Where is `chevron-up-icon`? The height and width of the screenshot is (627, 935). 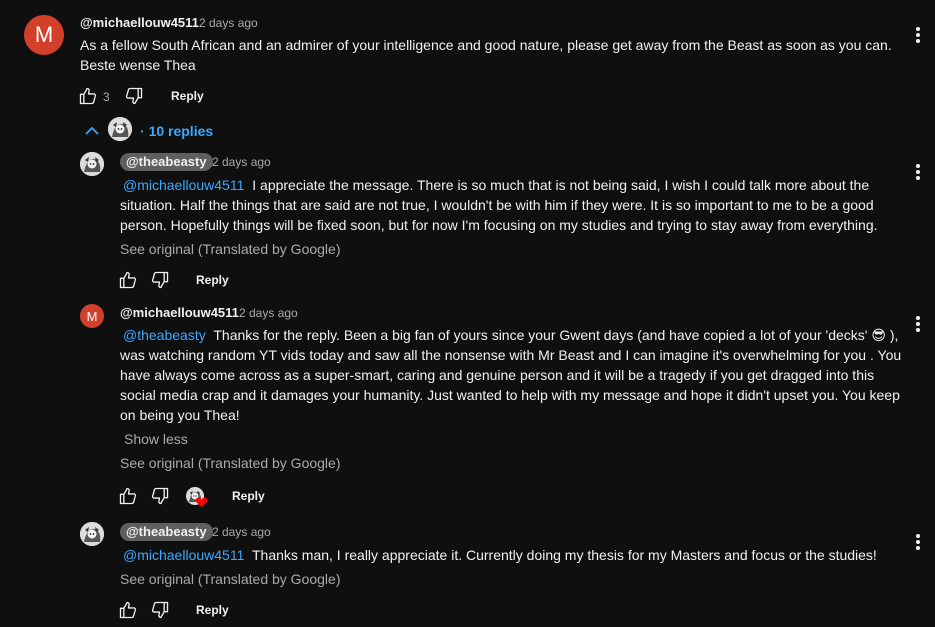
chevron-up-icon is located at coordinates (92, 131).